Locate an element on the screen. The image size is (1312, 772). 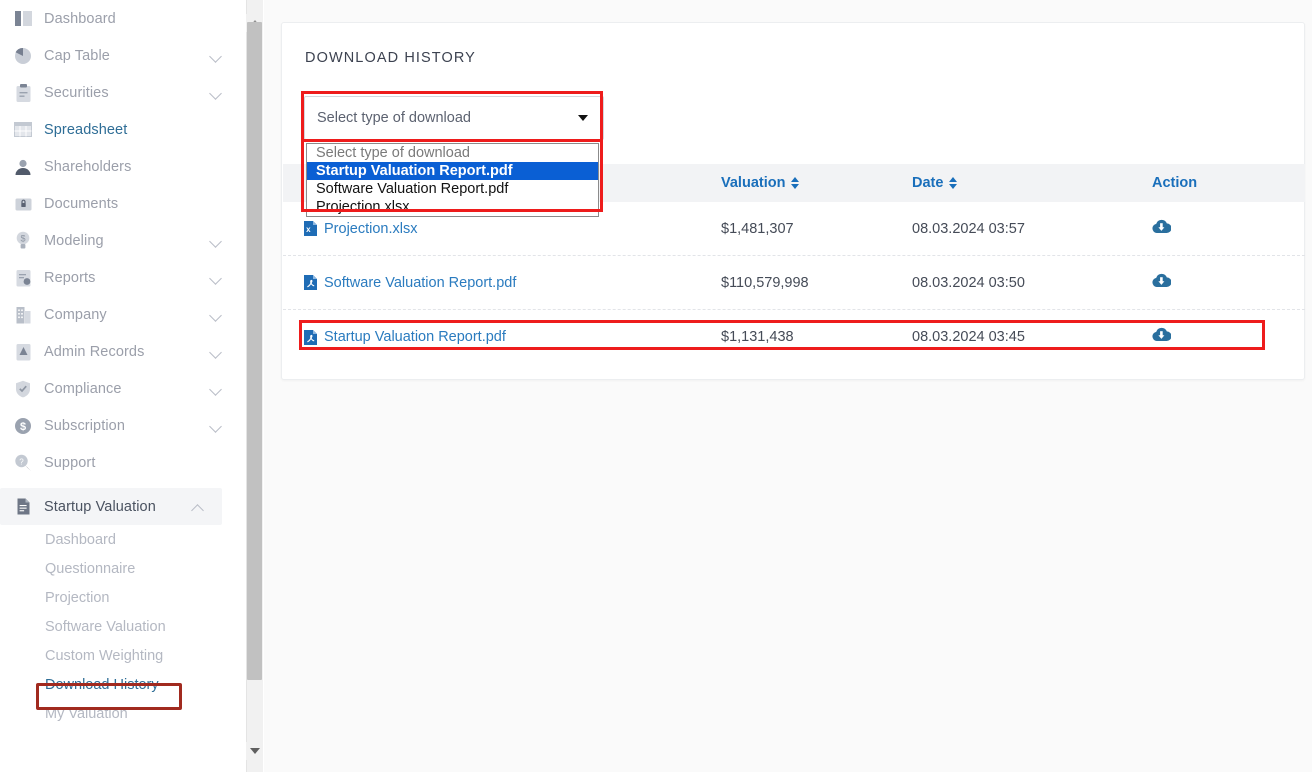
cell-valuation: $110,579,998 is located at coordinates (765, 282).